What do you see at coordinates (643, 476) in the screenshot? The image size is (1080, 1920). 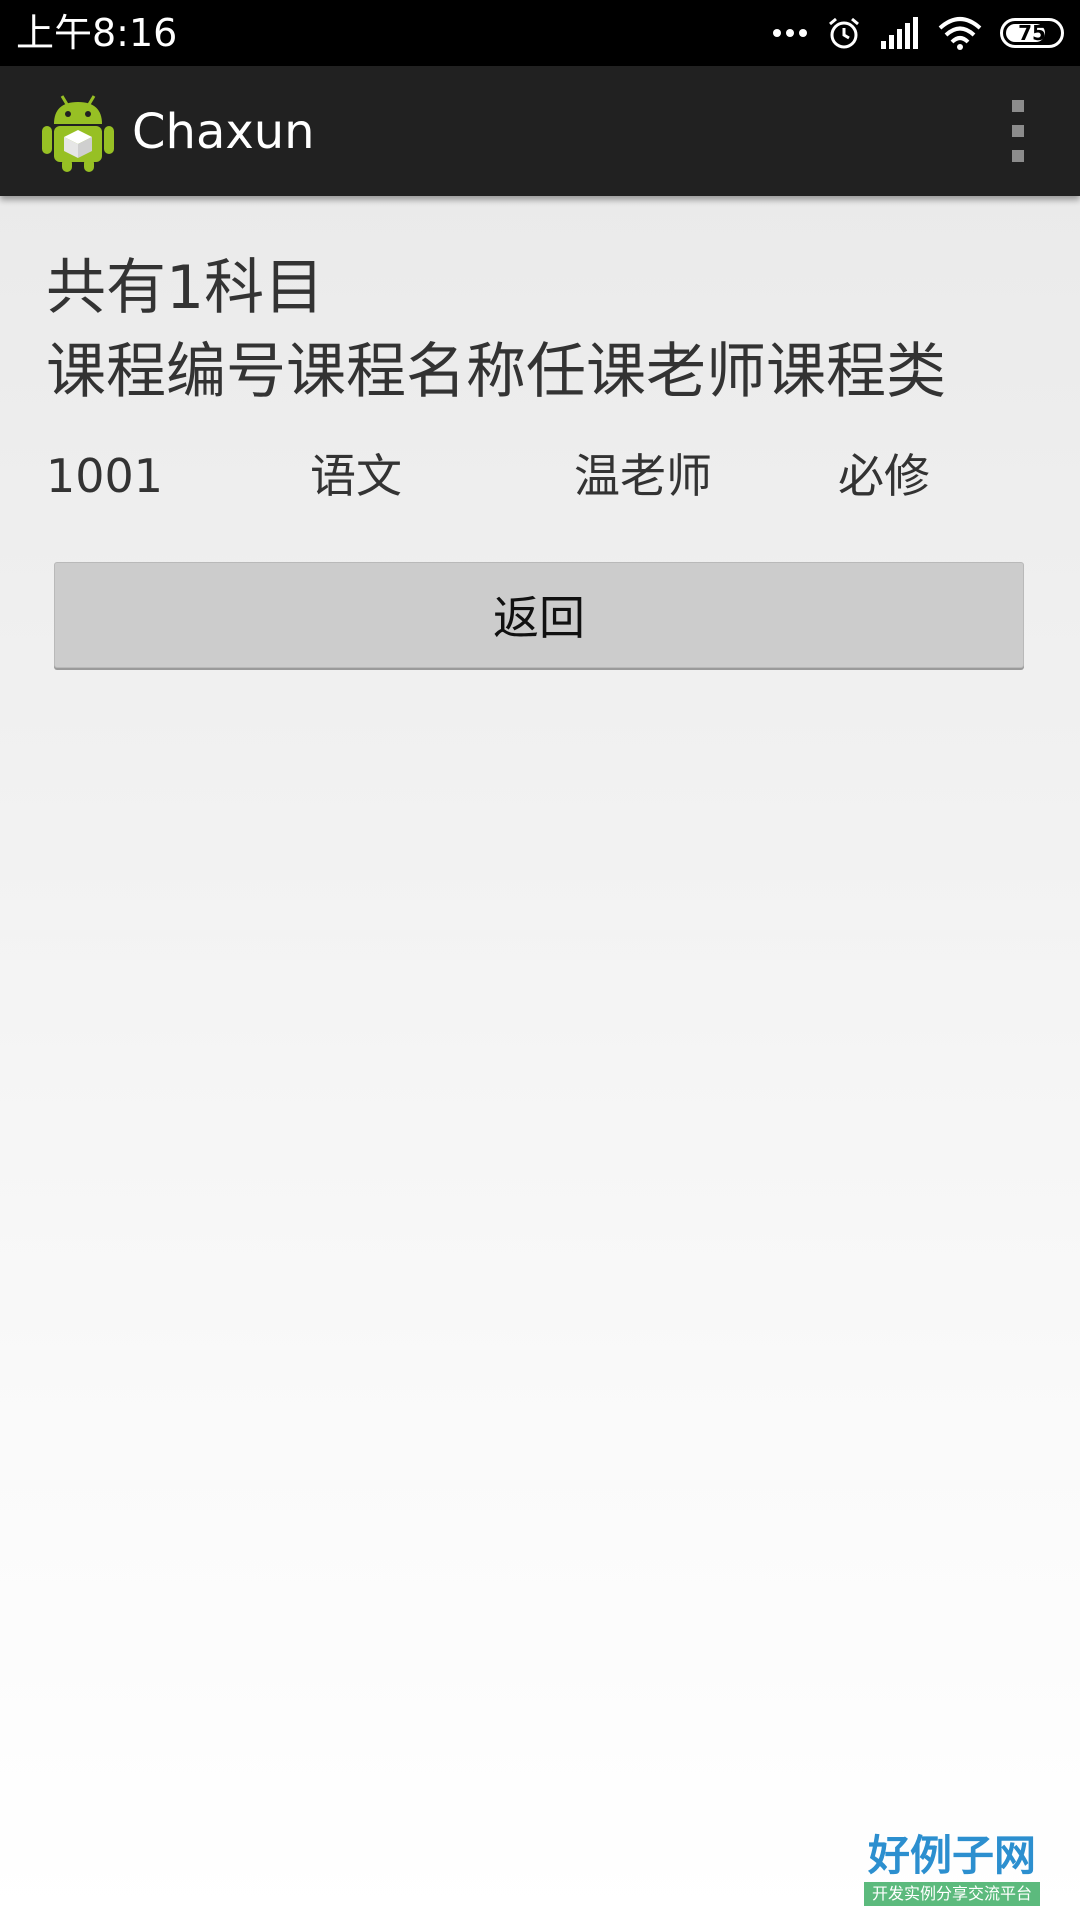 I see `teacher-cell: 温老师` at bounding box center [643, 476].